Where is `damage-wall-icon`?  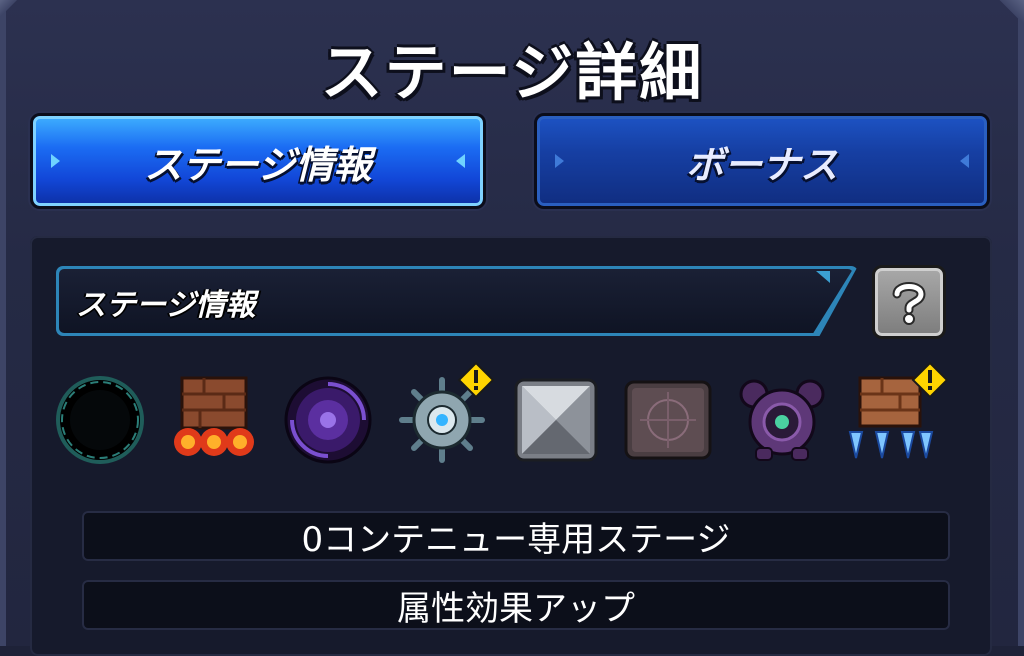
damage-wall-icon is located at coordinates (214, 420).